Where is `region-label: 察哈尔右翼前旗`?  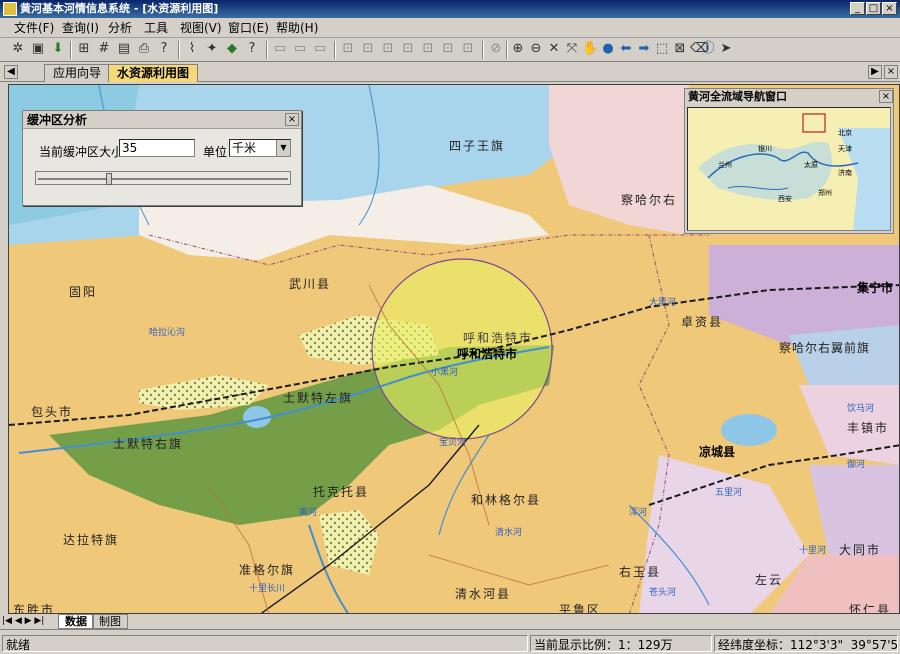
region-label: 察哈尔右翼前旗 is located at coordinates (825, 348).